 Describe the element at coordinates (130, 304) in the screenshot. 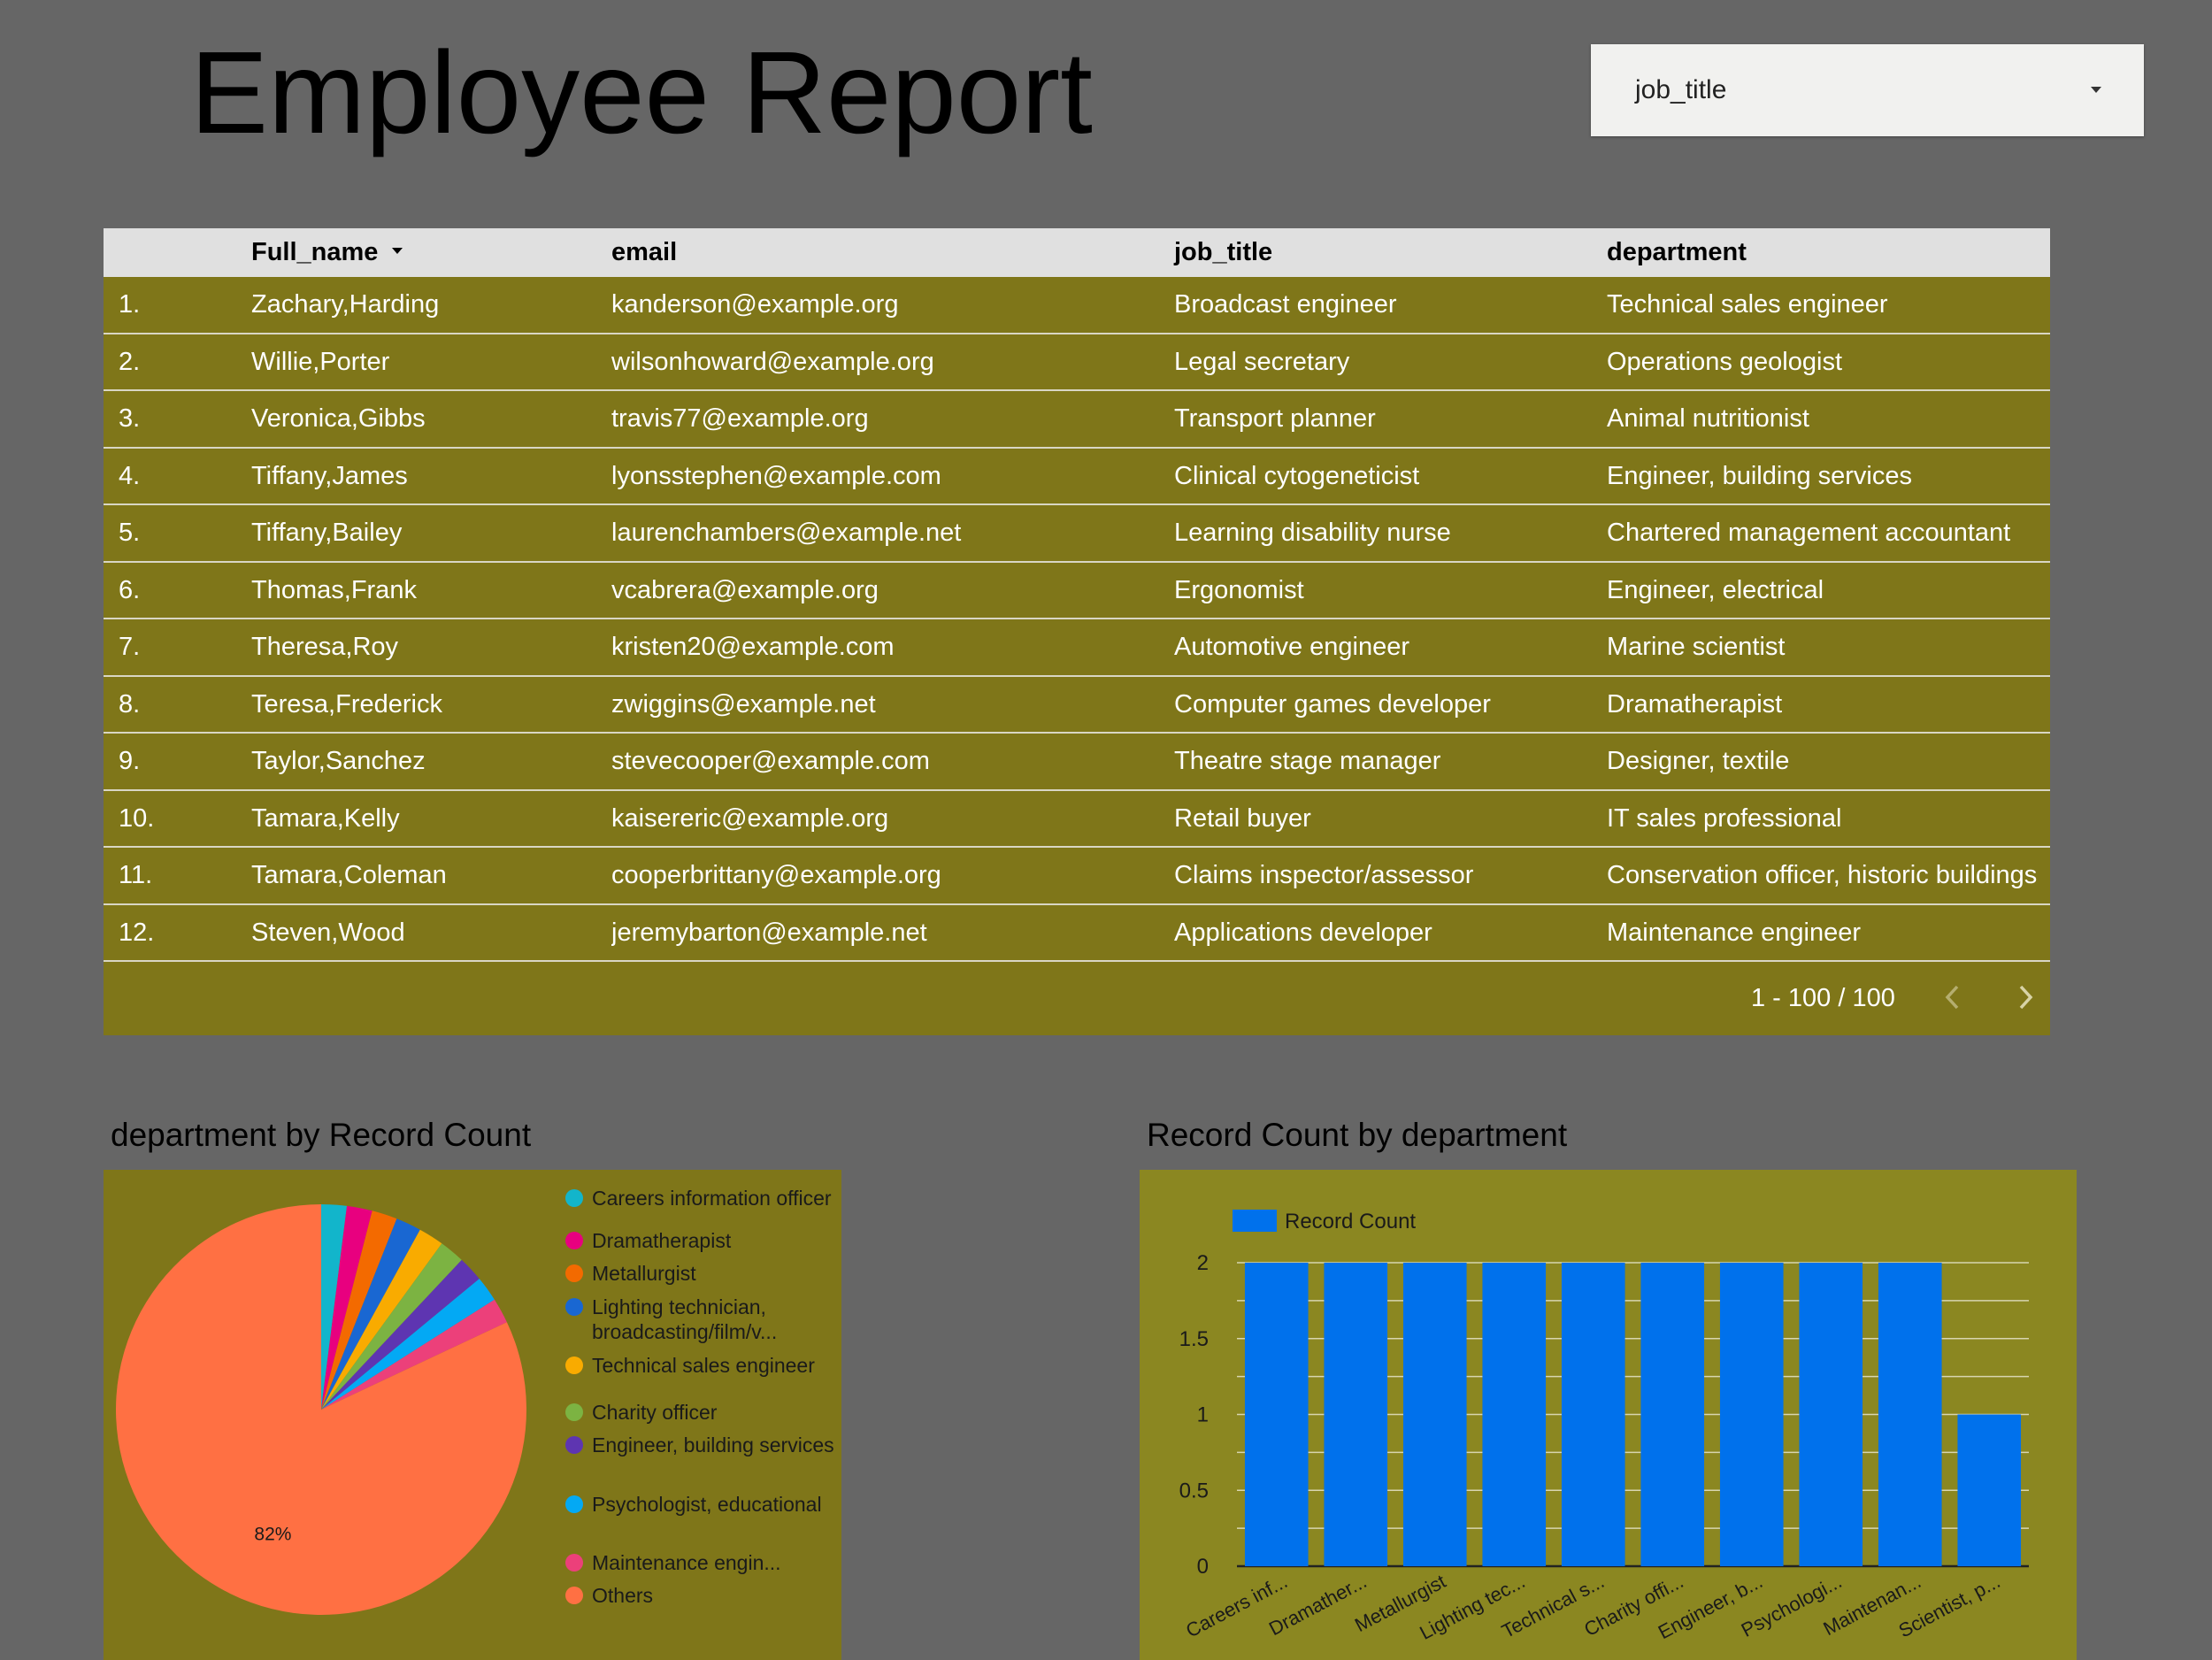

I see `row-index: 1.` at that location.